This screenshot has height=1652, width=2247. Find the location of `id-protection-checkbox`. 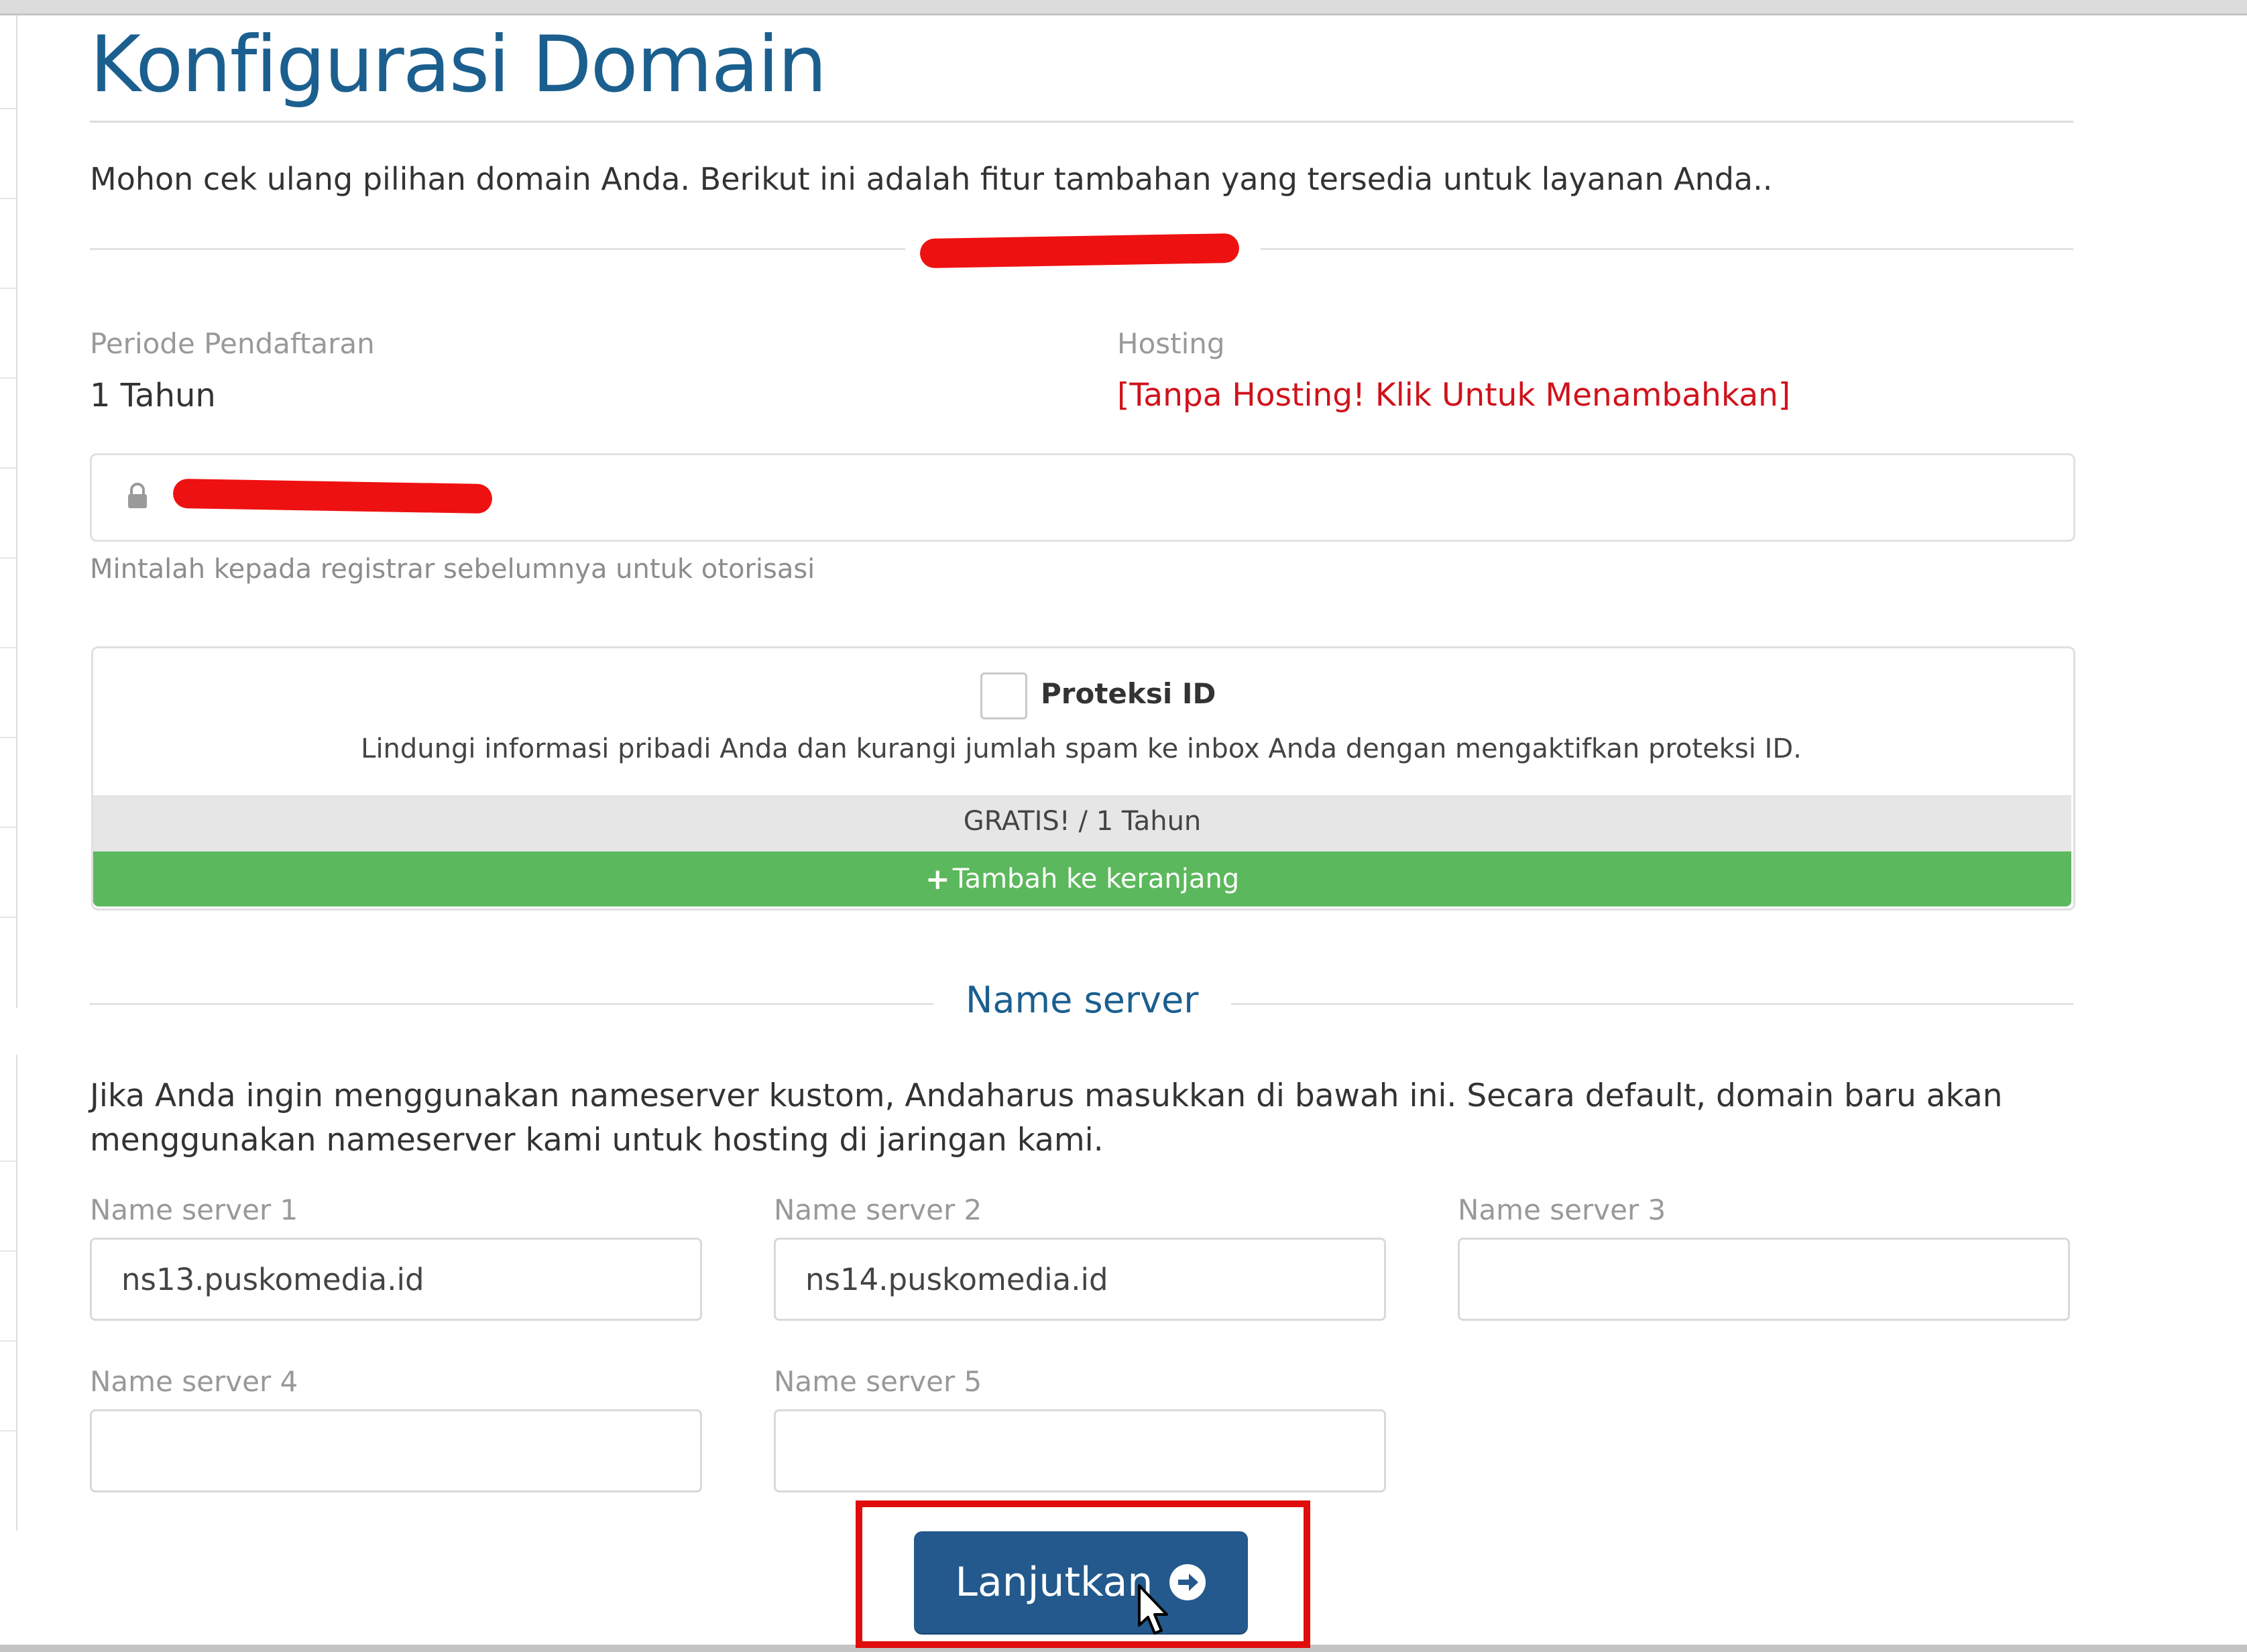

id-protection-checkbox is located at coordinates (1003, 695).